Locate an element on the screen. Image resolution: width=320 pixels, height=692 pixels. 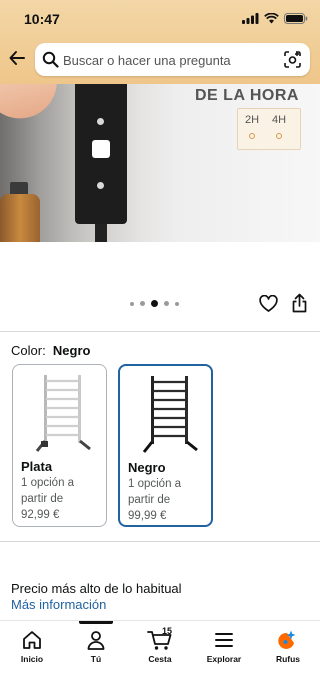
tab-rufus: Rufus is located at coordinates (288, 646).